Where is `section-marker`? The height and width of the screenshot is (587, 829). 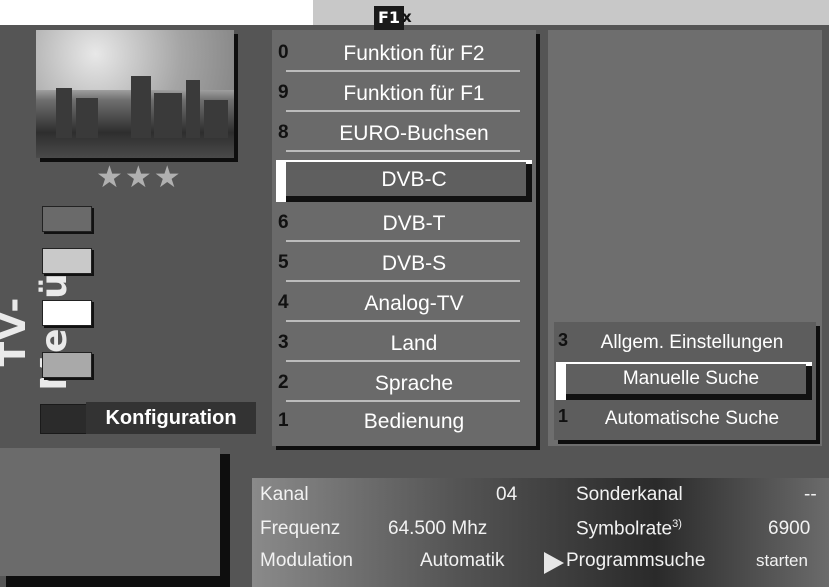
section-marker is located at coordinates (65, 419).